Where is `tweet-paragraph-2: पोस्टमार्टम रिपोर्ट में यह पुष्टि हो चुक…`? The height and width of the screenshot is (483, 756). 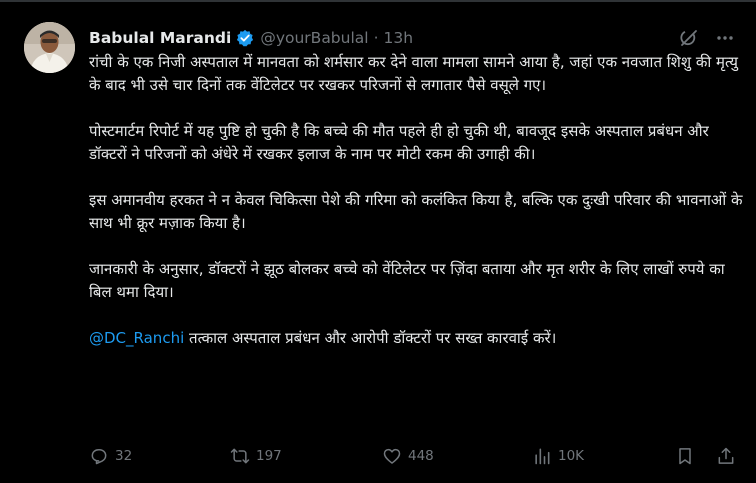 tweet-paragraph-2: पोस्टमार्टम रिपोर्ट में यह पुष्टि हो चुक… is located at coordinates (399, 142).